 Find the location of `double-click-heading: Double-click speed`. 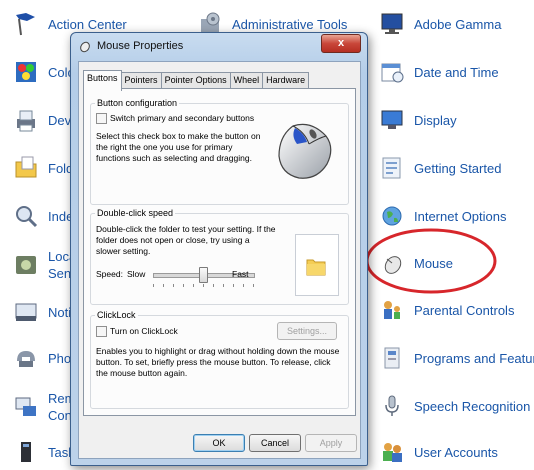

double-click-heading: Double-click speed is located at coordinates (135, 213).